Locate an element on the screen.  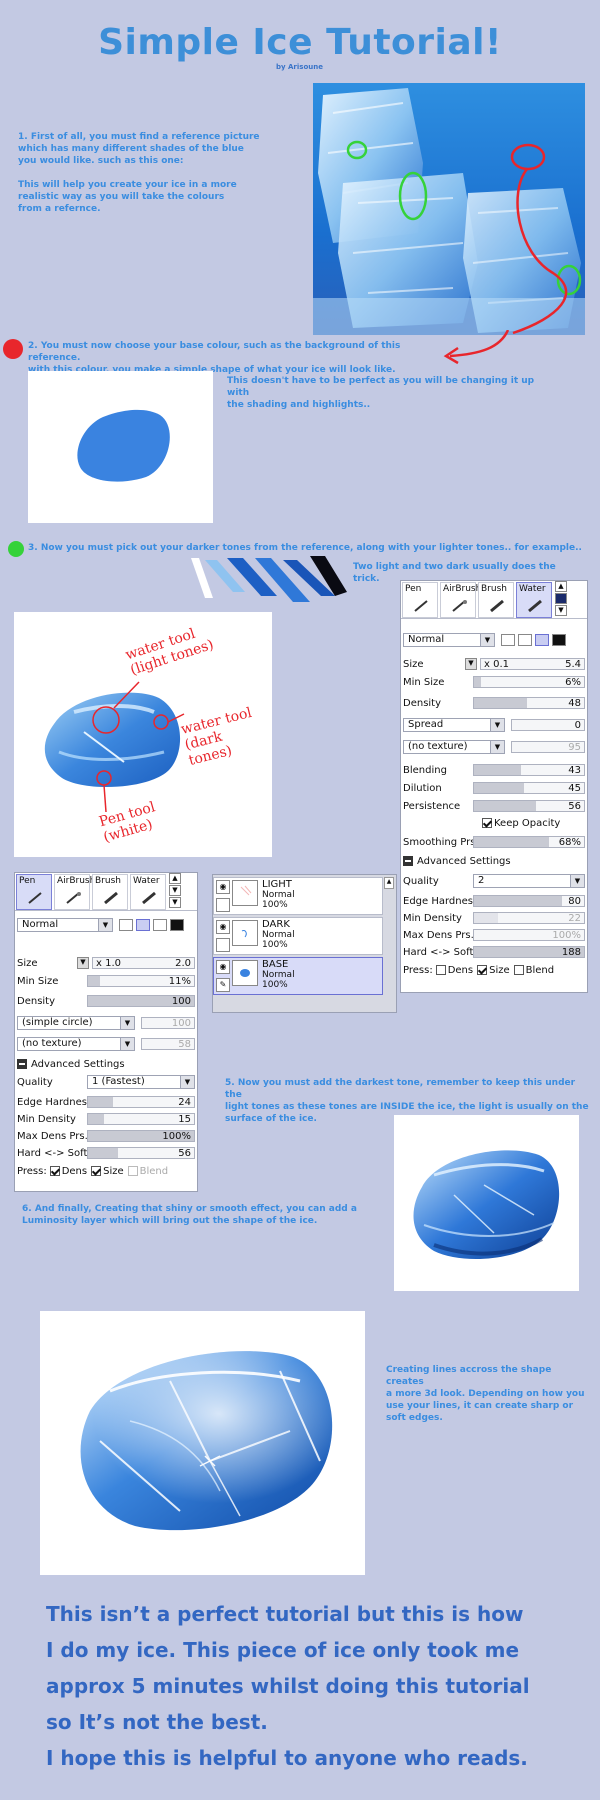
min-density-slider: 22 is located at coordinates (529, 918).